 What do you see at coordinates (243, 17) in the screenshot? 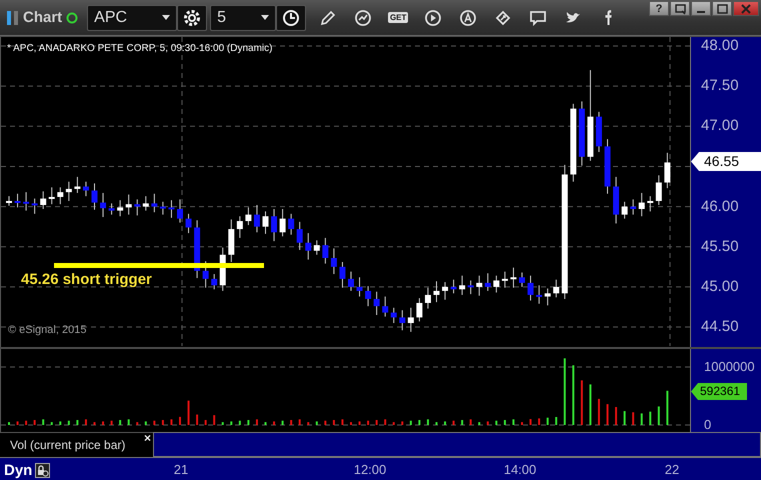
I see `interval-dropdown: 5` at bounding box center [243, 17].